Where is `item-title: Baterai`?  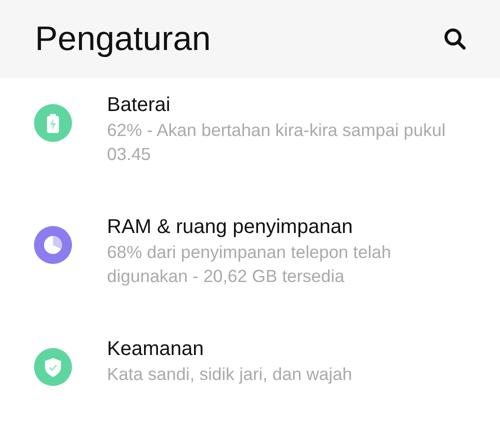 item-title: Baterai is located at coordinates (139, 105).